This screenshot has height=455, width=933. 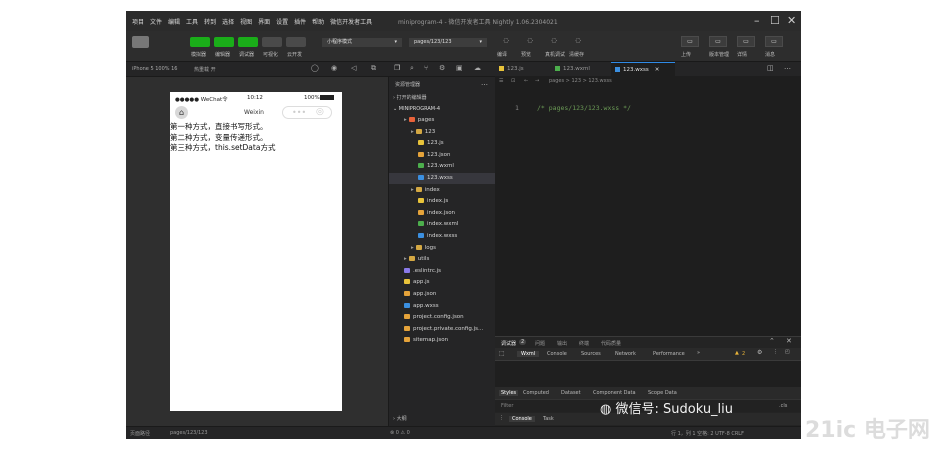 What do you see at coordinates (442, 166) in the screenshot?
I see `file-item: 123.wxml` at bounding box center [442, 166].